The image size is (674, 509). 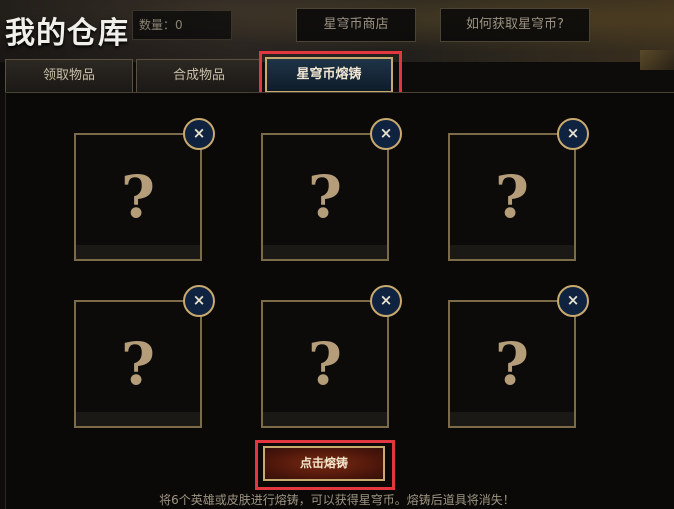 What do you see at coordinates (657, 60) in the screenshot?
I see `header-decoration` at bounding box center [657, 60].